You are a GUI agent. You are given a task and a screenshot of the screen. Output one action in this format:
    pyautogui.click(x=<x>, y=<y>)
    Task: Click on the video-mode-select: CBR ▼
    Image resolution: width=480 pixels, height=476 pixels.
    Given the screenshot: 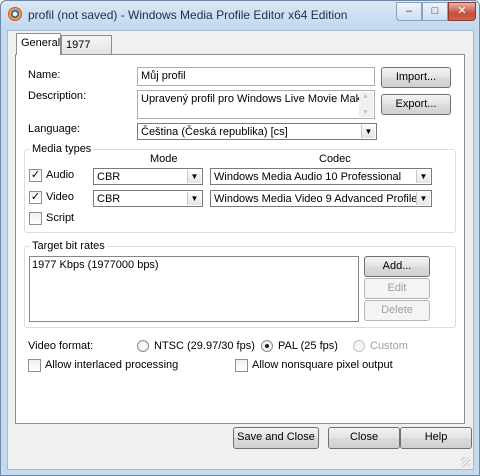 What is the action you would take?
    pyautogui.click(x=148, y=198)
    